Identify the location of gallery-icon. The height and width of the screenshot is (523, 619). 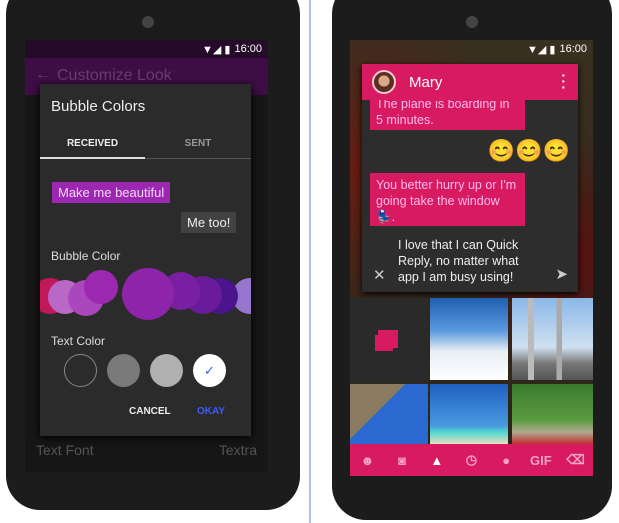
(388, 339).